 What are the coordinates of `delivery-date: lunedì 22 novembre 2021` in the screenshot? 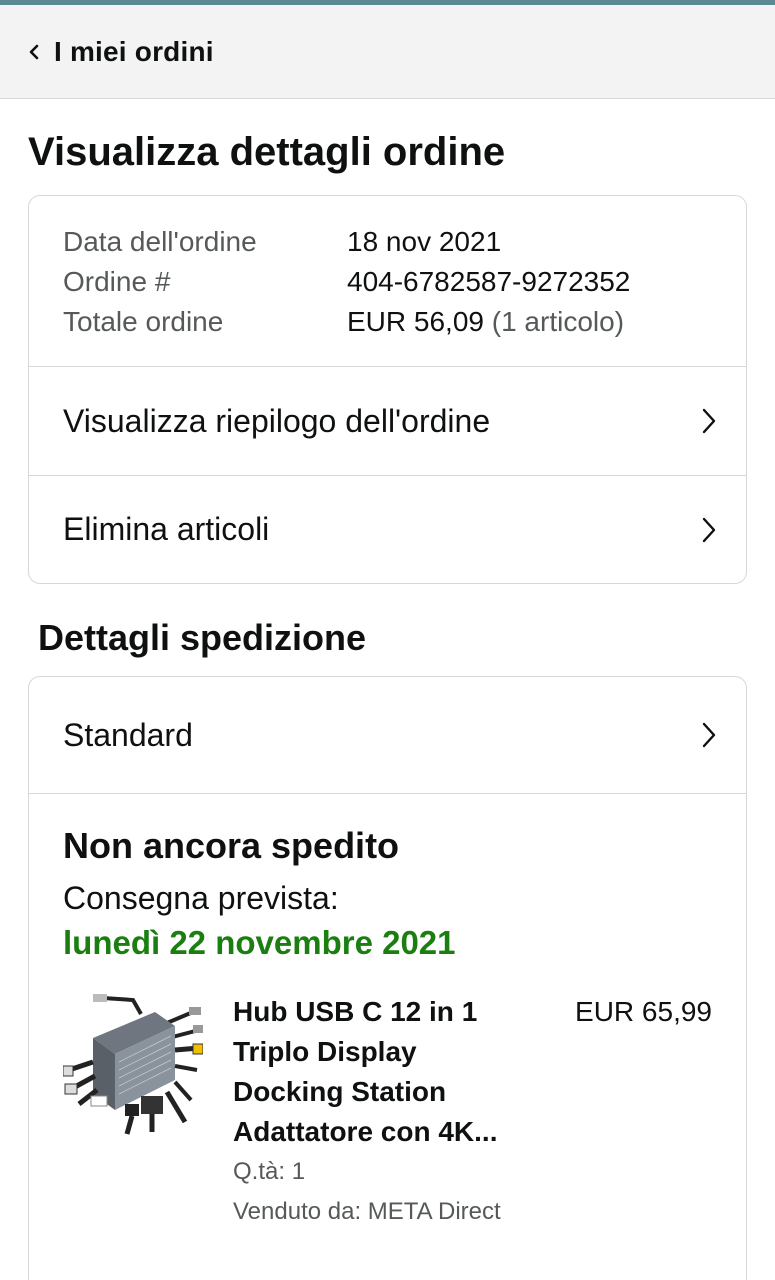 It's located at (259, 942).